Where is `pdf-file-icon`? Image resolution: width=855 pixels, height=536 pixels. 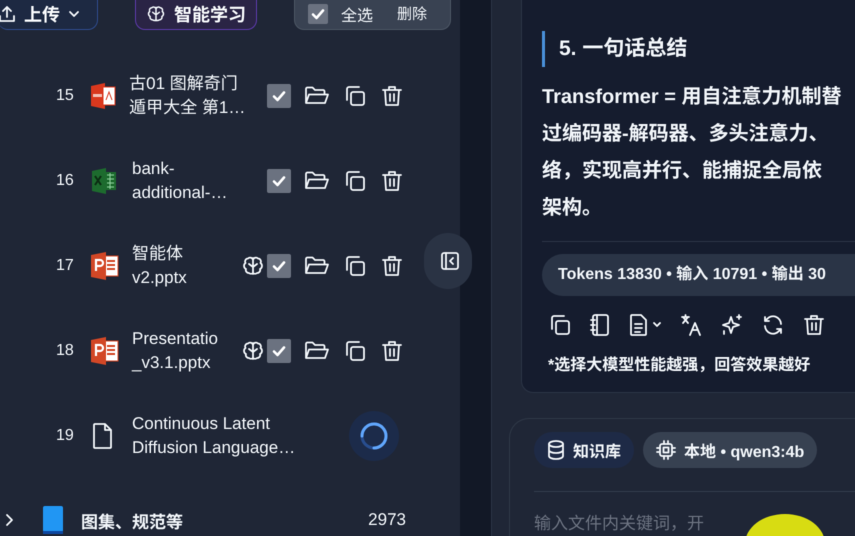
pdf-file-icon is located at coordinates (102, 96).